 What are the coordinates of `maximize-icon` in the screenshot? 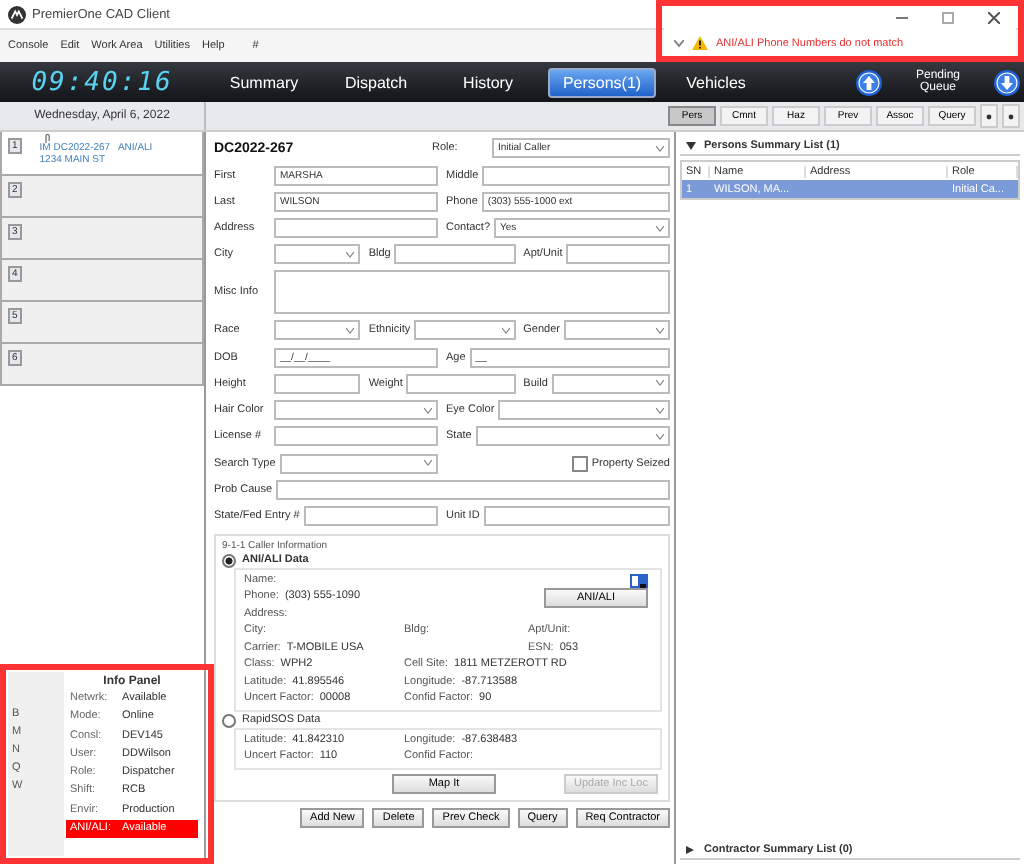 It's located at (948, 18).